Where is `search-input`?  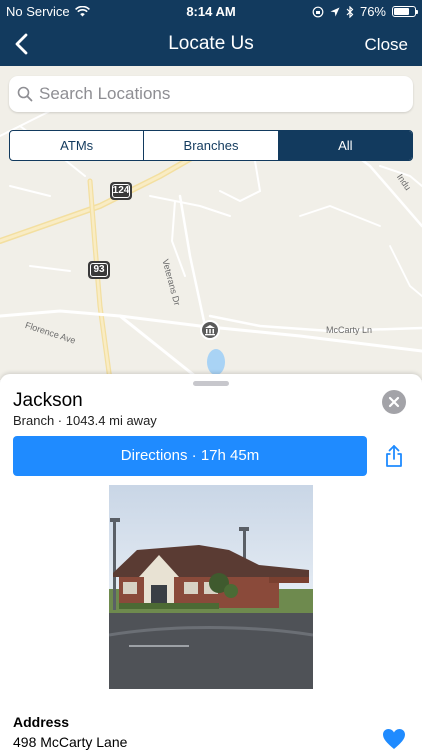
search-input is located at coordinates (219, 94).